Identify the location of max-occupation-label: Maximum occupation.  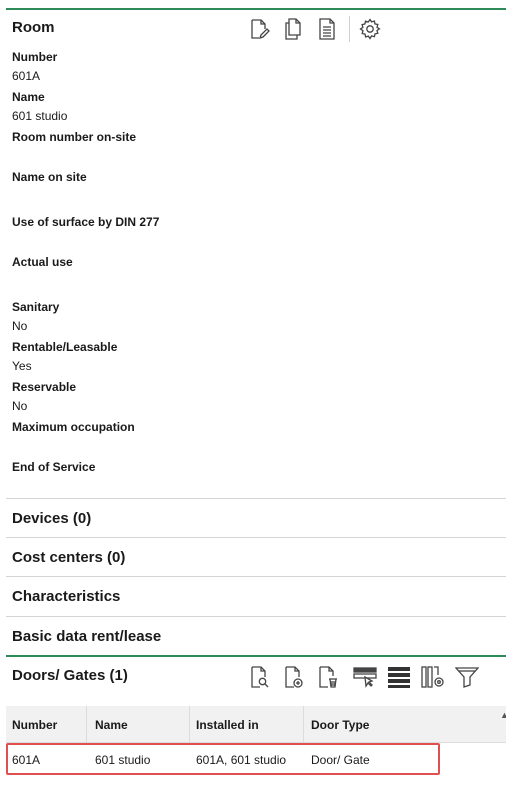
(73, 427).